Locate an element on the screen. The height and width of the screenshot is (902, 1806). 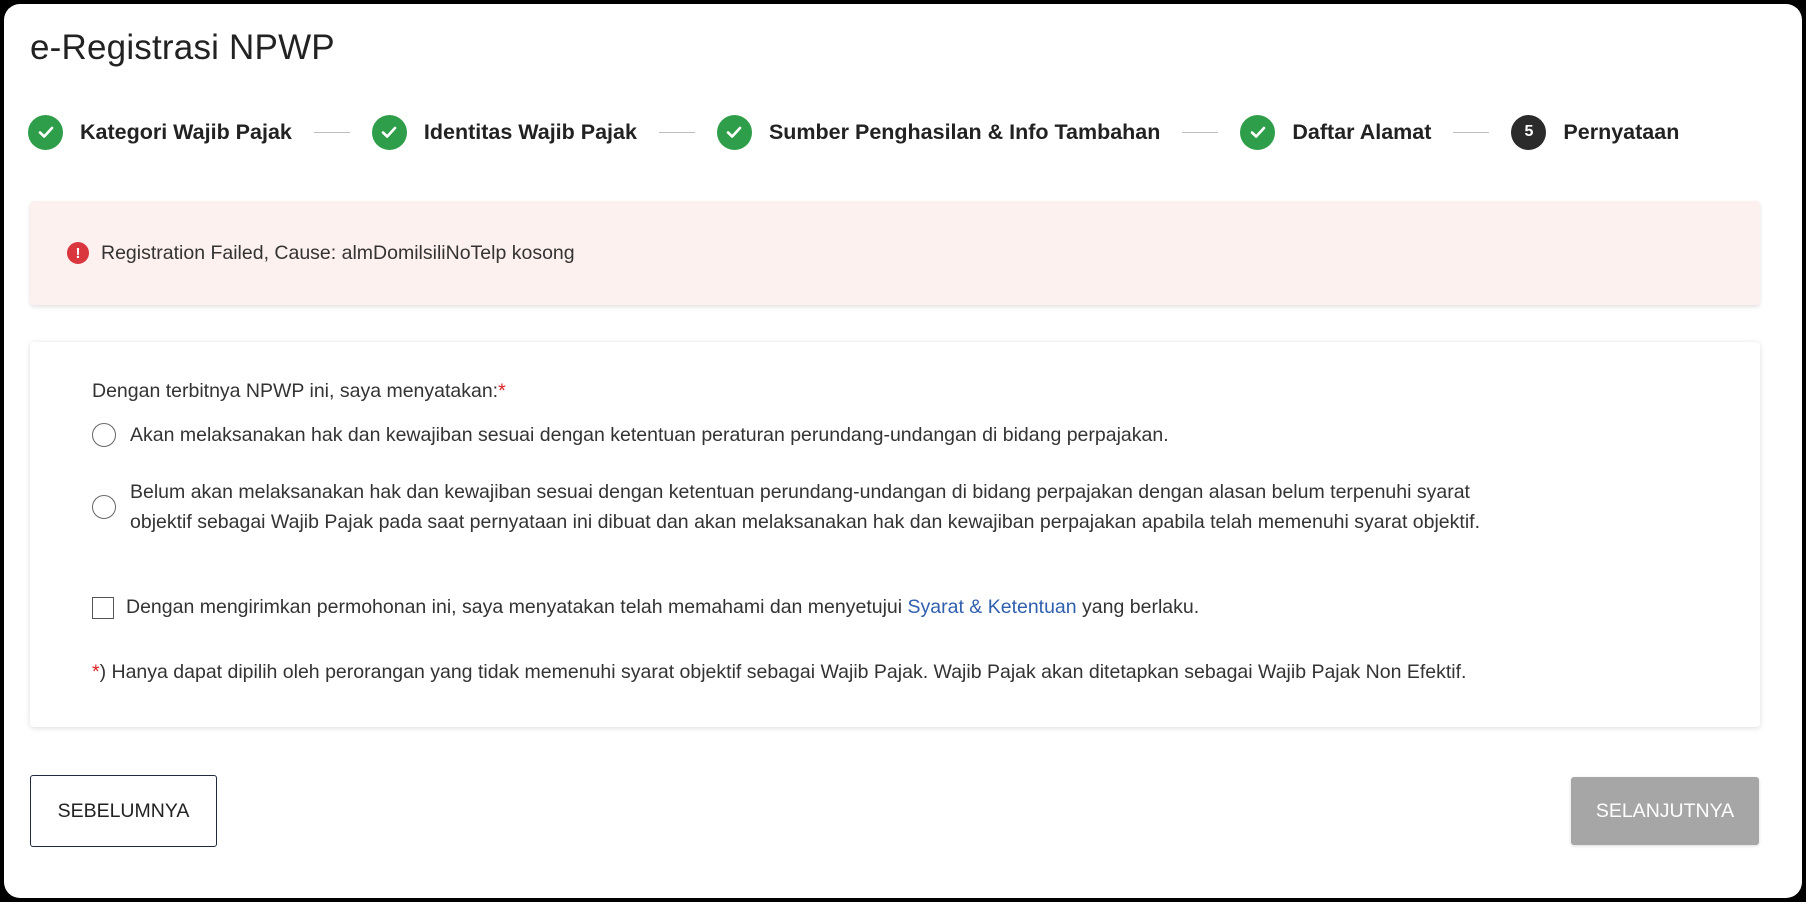
step-label: Kategori Wajib Pajak is located at coordinates (186, 131).